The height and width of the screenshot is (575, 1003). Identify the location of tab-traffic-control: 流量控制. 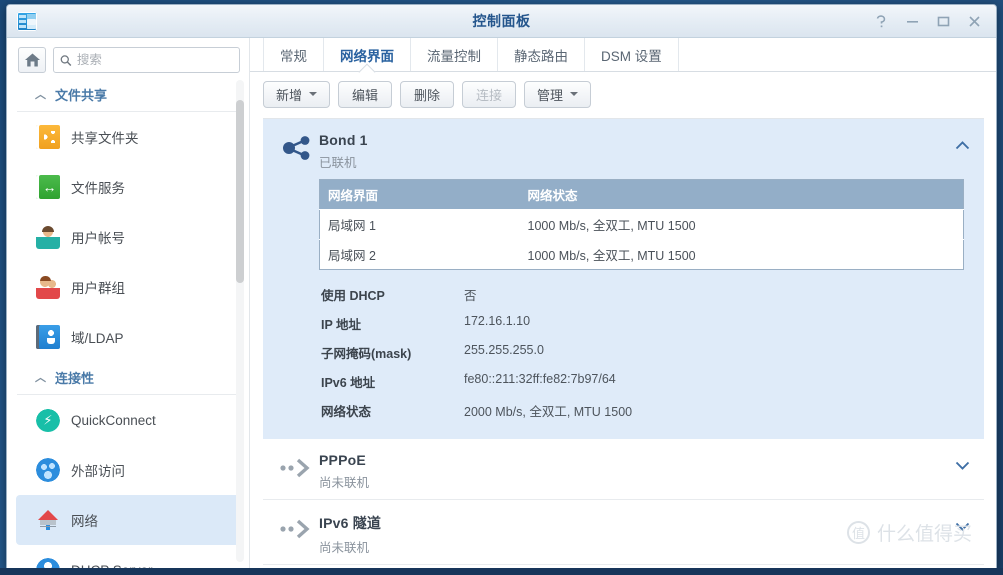
(454, 54).